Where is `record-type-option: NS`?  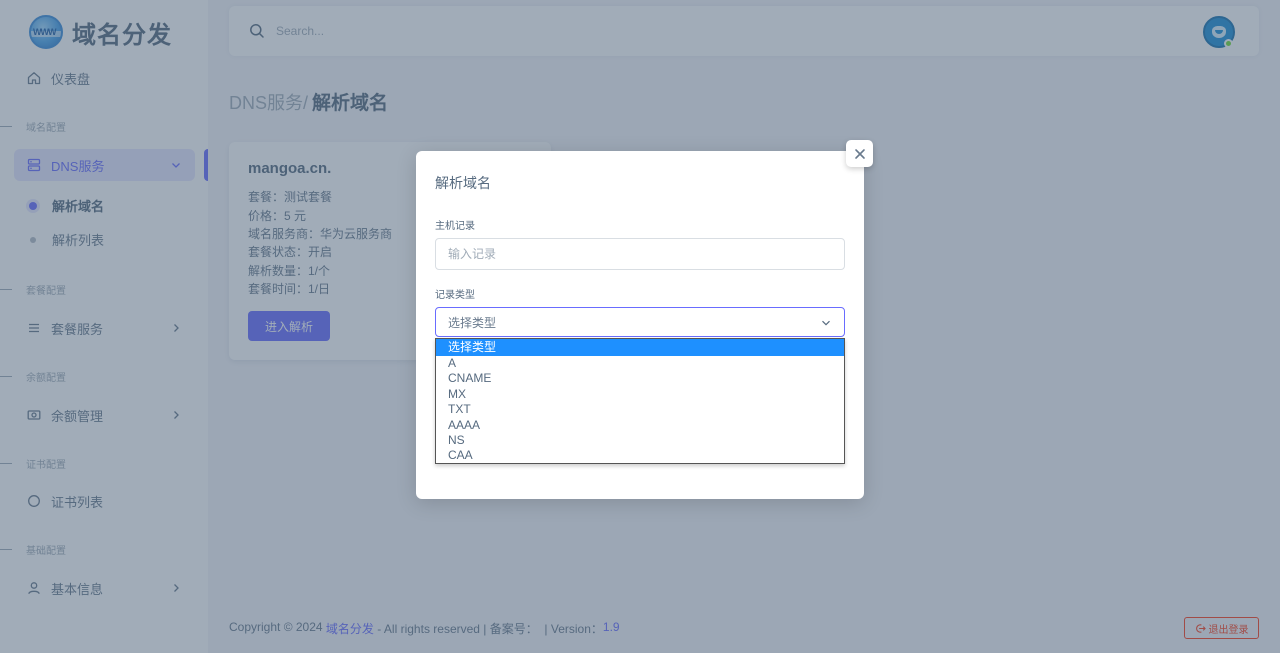 record-type-option: NS is located at coordinates (640, 440).